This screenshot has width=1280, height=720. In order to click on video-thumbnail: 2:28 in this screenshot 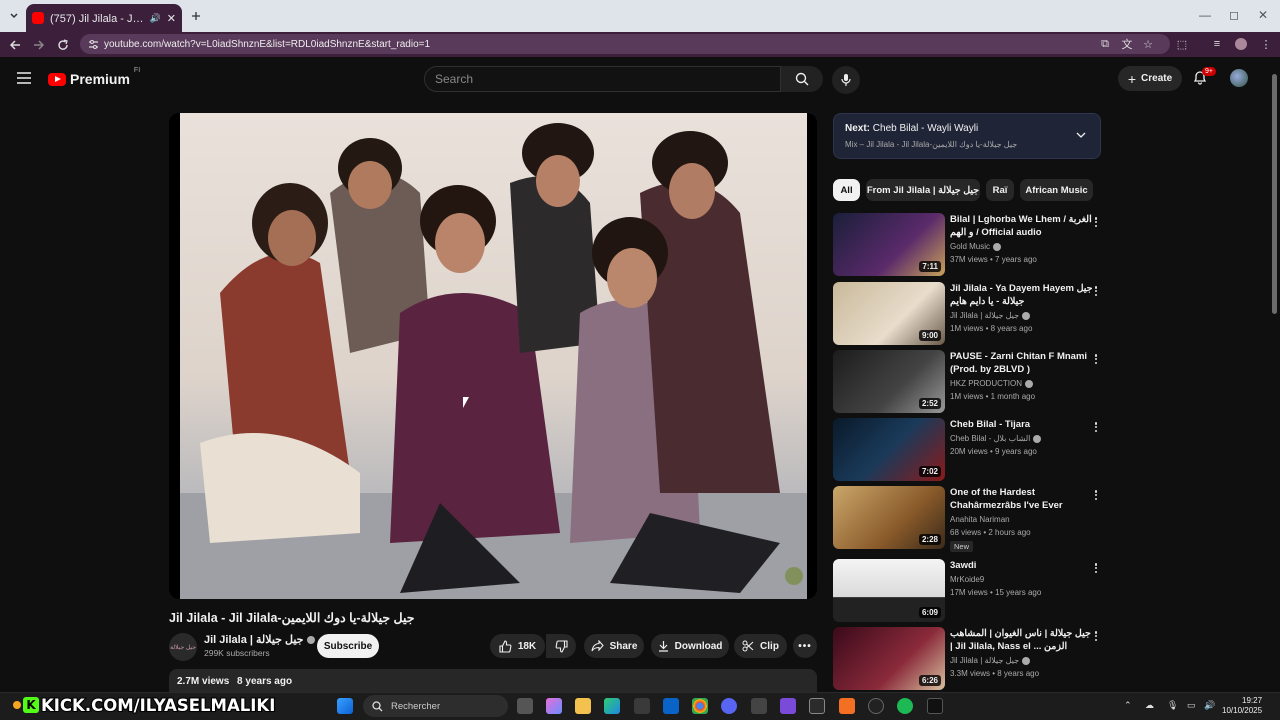, I will do `click(889, 517)`.